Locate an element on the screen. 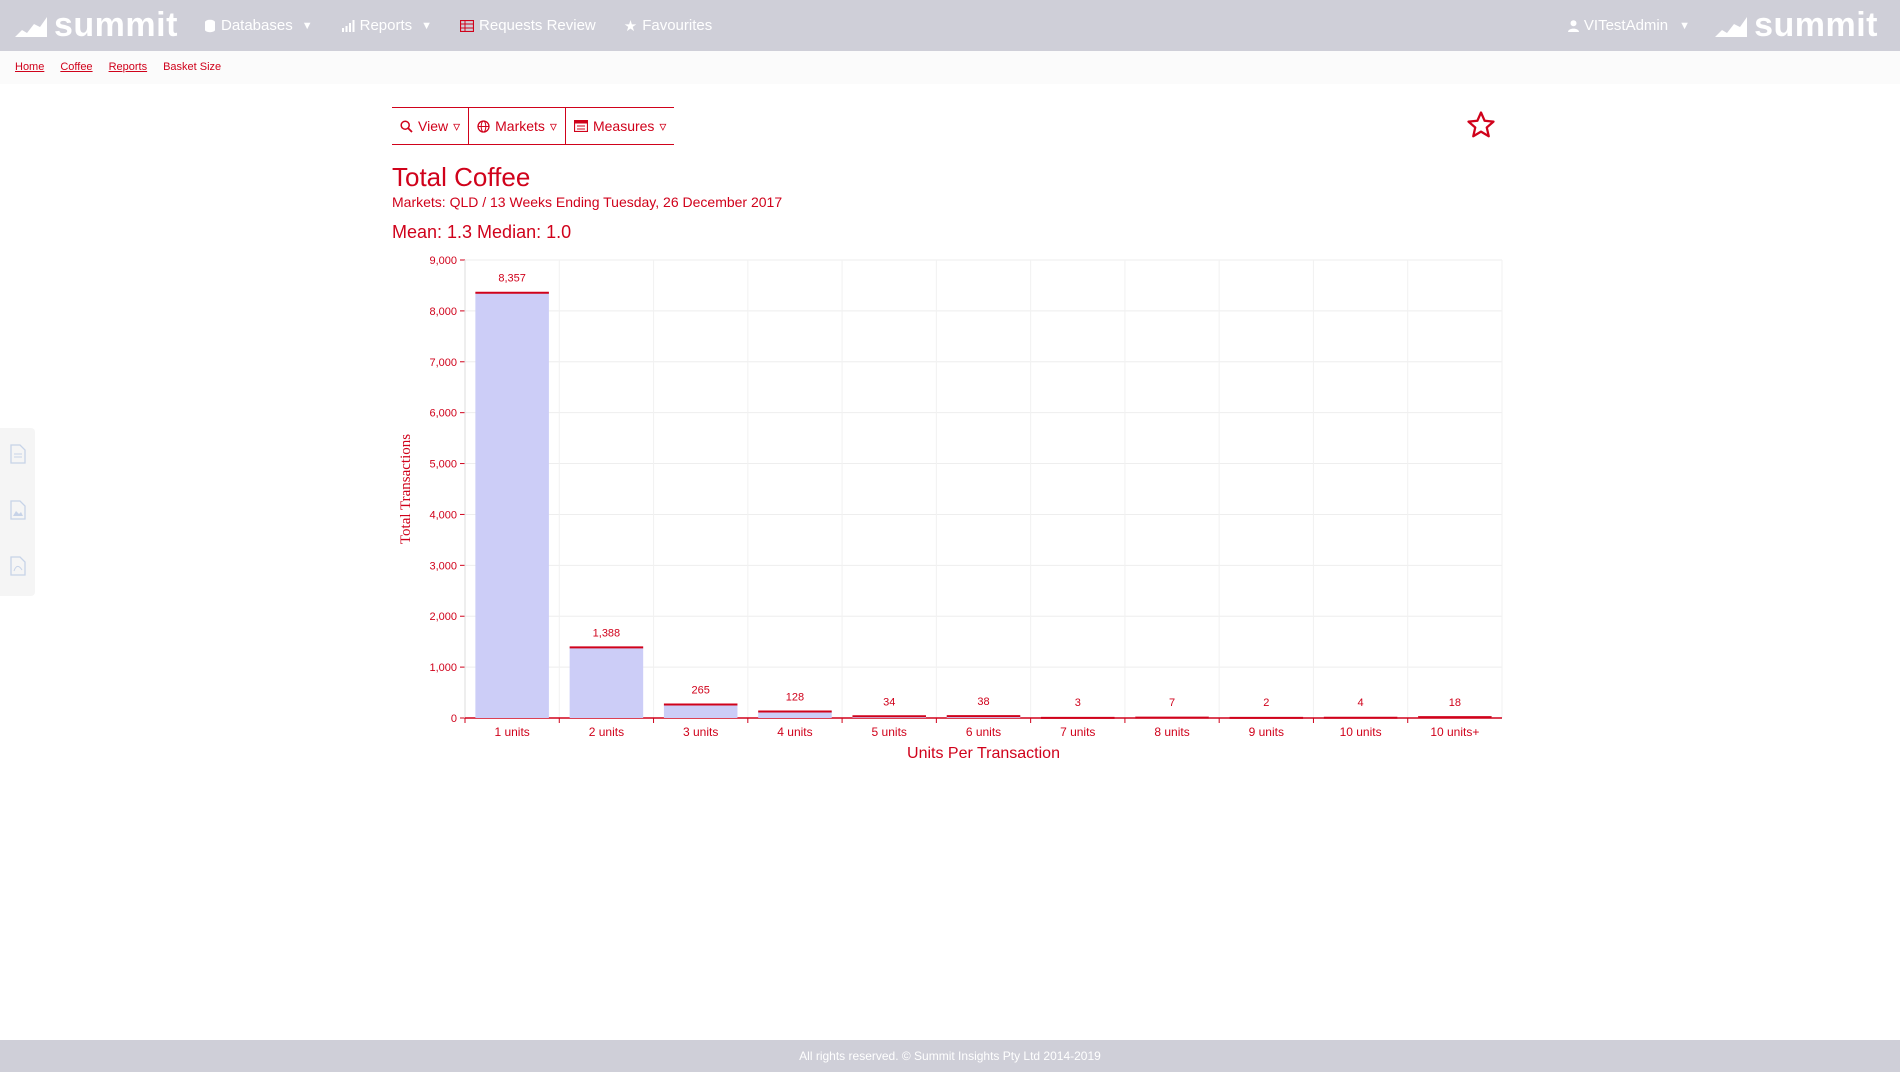 This screenshot has height=1072, width=1900. breadcrumb-reports: Reports is located at coordinates (128, 67).